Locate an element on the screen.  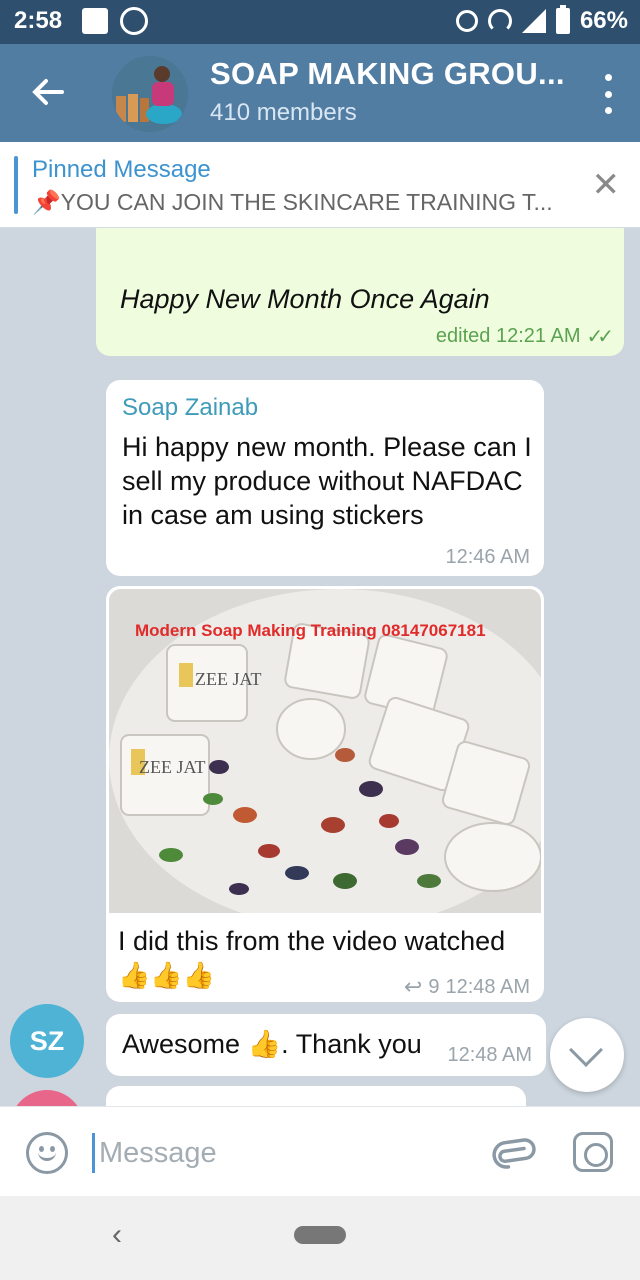
hotspot-icon is located at coordinates (499, 21).